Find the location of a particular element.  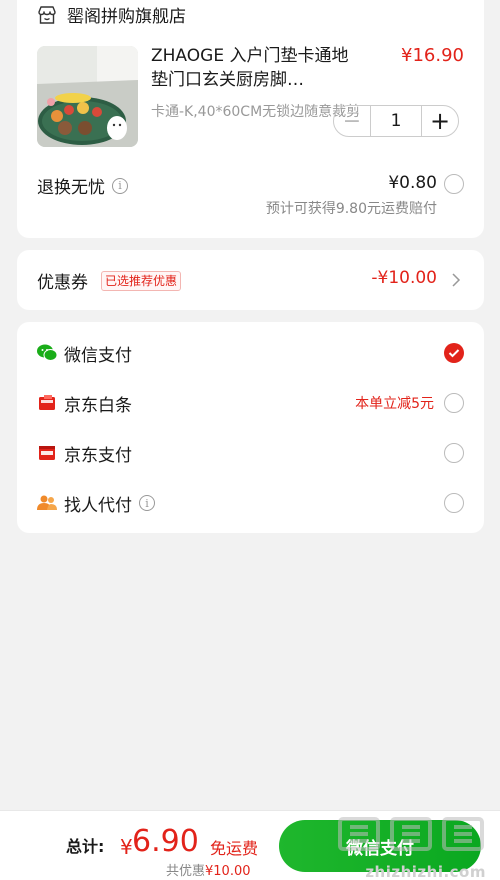

chevron-right-icon is located at coordinates (456, 280).